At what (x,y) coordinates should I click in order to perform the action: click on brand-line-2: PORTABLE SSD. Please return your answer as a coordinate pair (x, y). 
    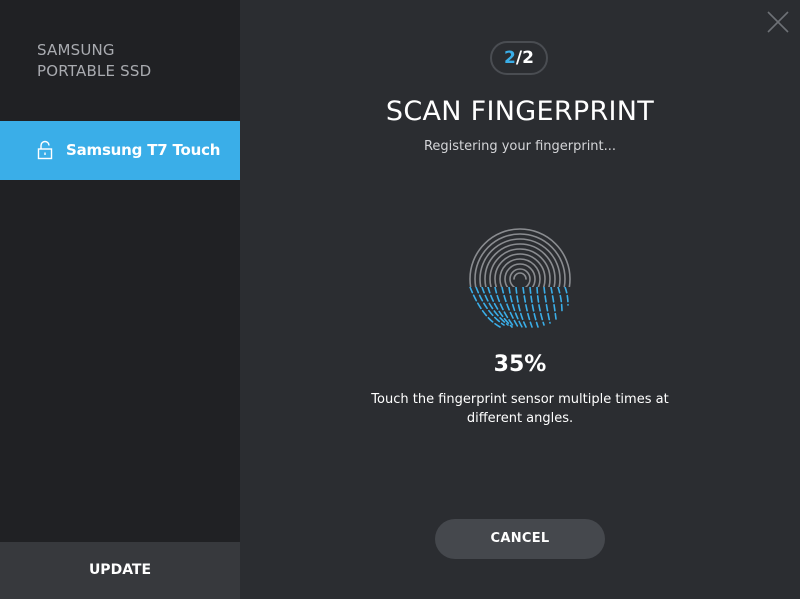
    Looking at the image, I should click on (94, 71).